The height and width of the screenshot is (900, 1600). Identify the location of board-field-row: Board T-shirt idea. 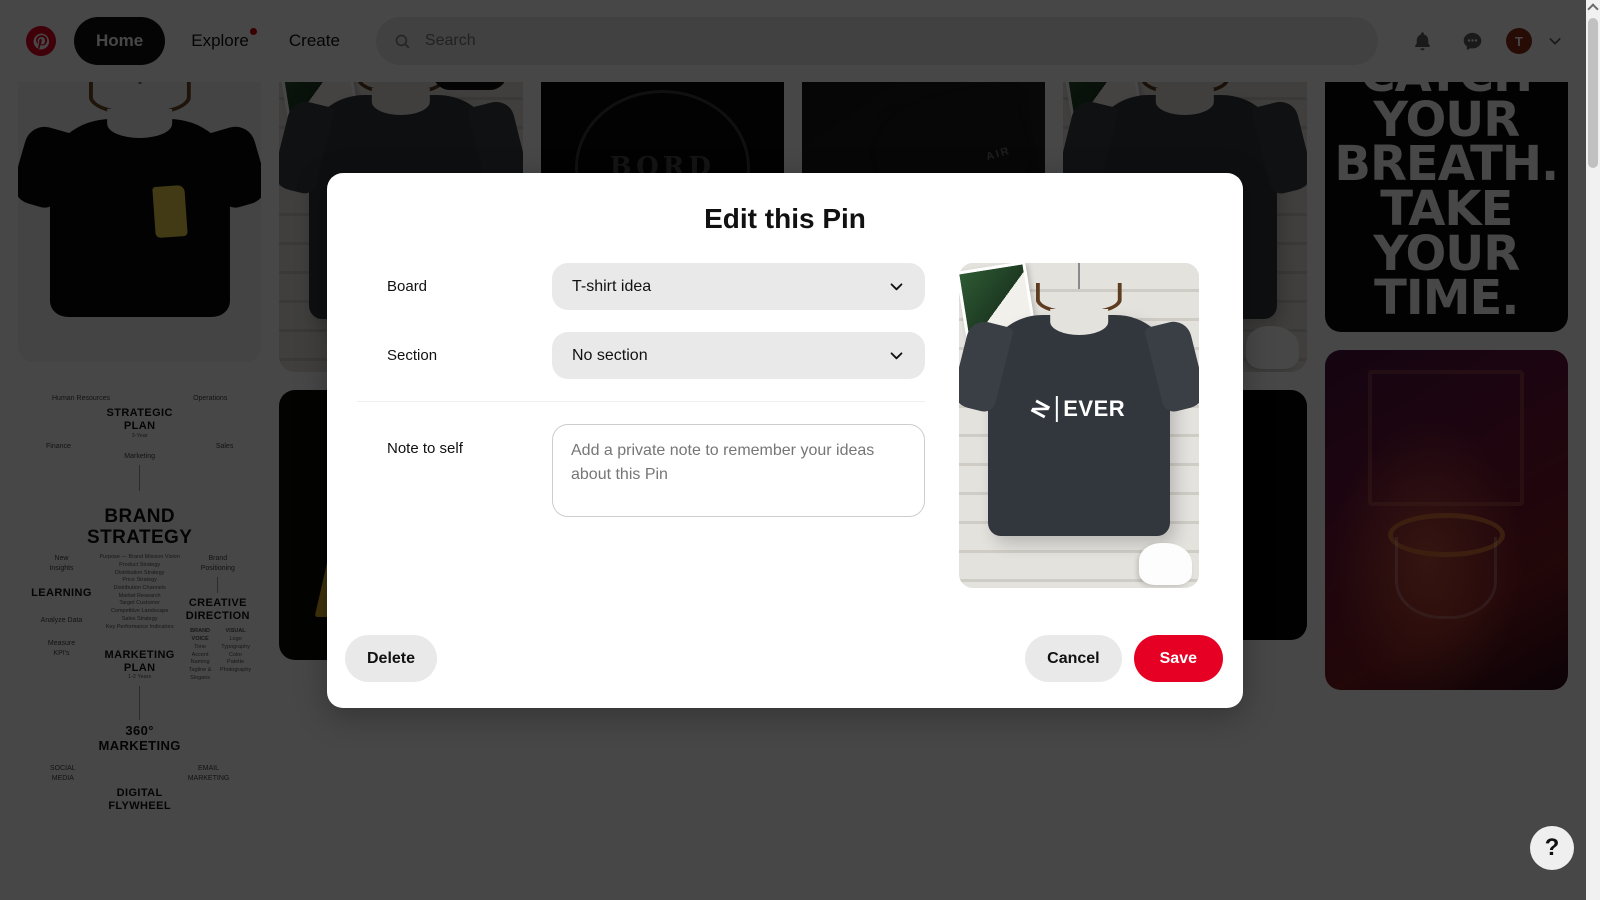
(641, 286).